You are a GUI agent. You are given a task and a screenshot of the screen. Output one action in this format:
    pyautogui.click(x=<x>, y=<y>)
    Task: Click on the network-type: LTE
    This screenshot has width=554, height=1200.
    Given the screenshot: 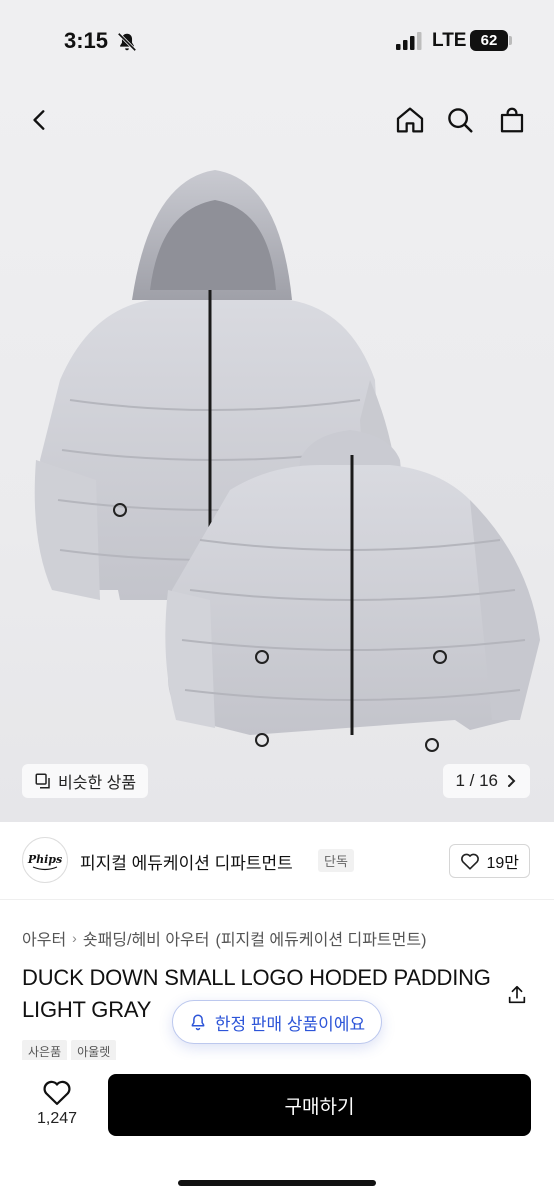 What is the action you would take?
    pyautogui.click(x=449, y=40)
    